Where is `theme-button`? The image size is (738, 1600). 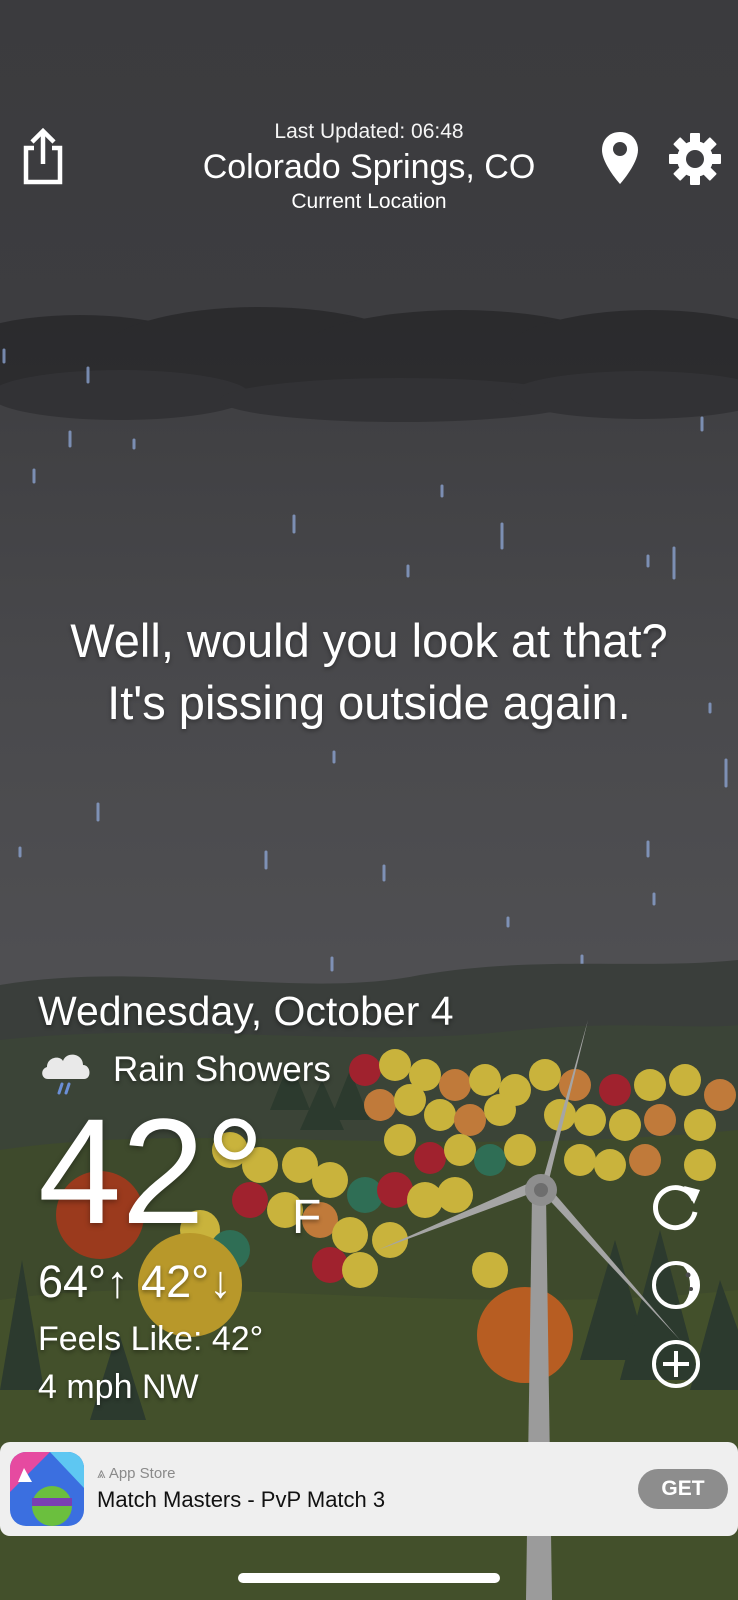 theme-button is located at coordinates (676, 1285).